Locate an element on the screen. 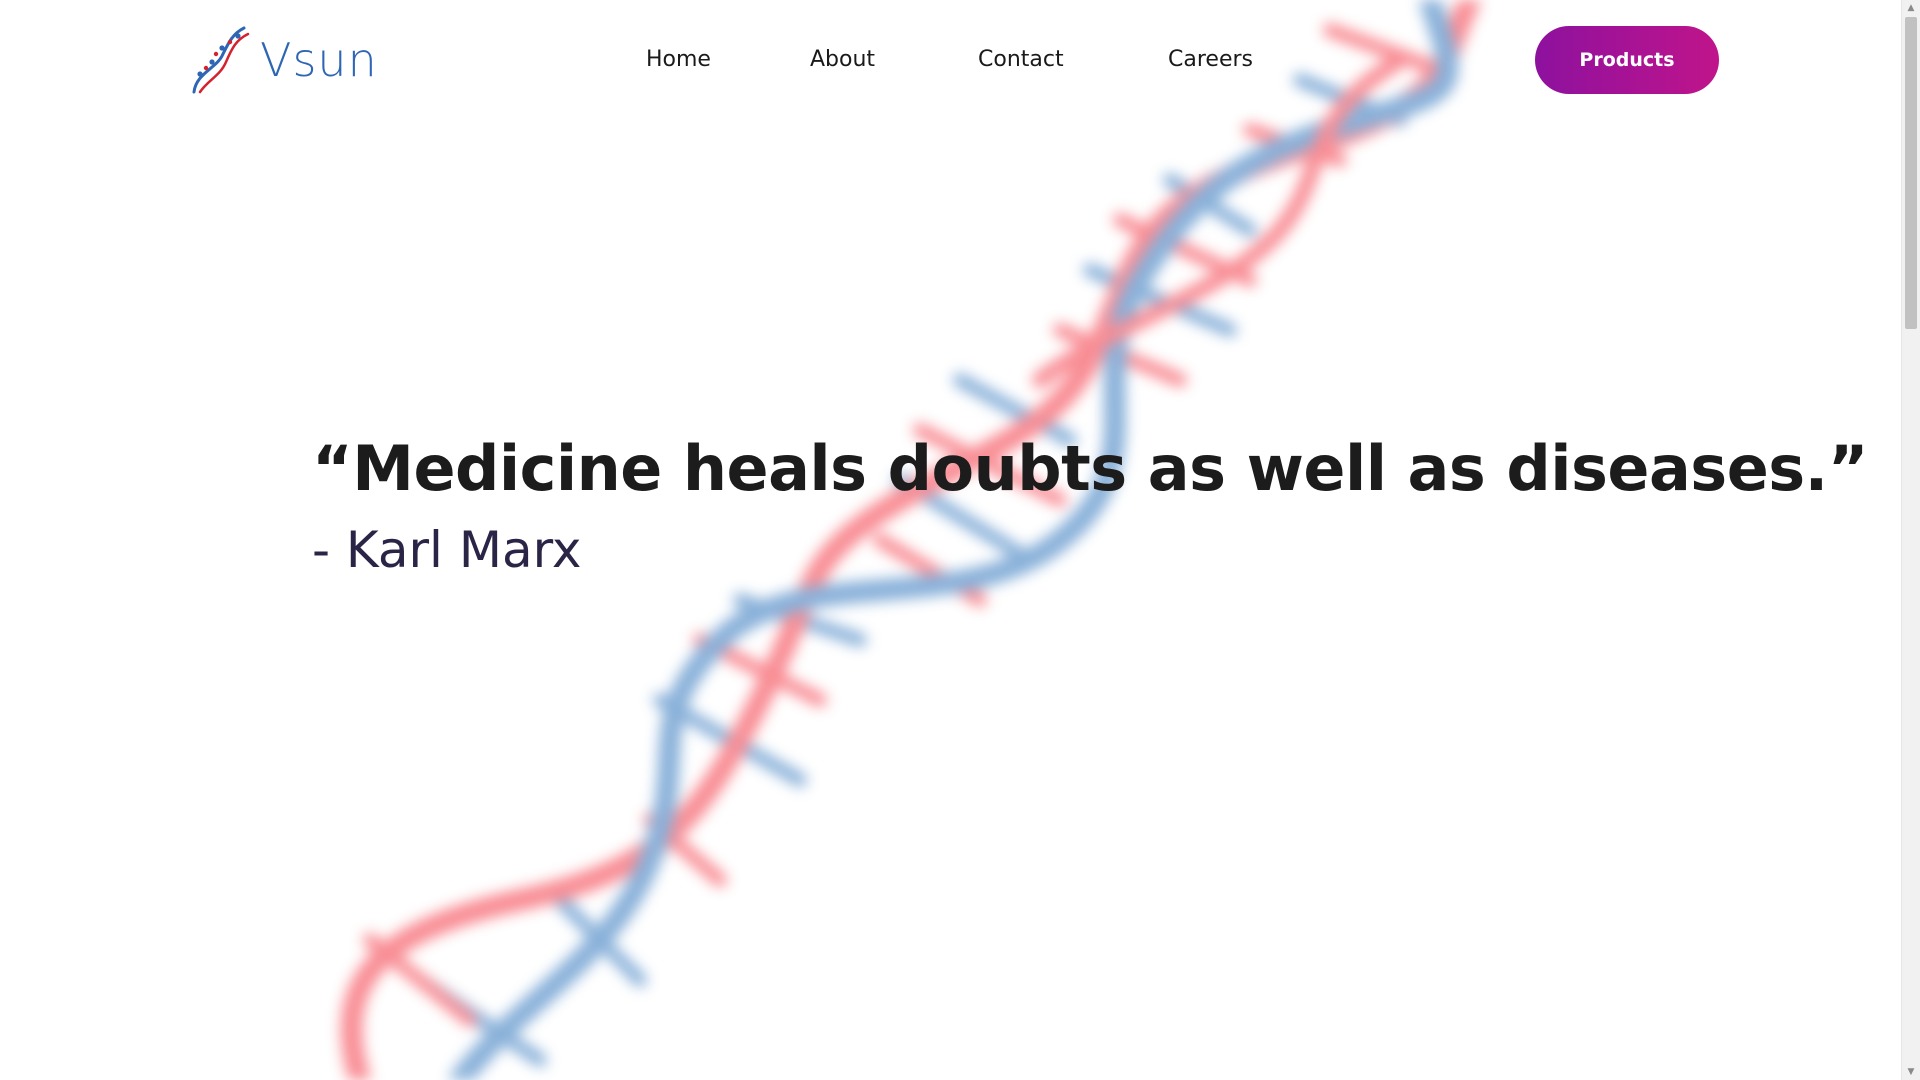 The image size is (1920, 1080). scrollbar-thumb is located at coordinates (1911, 173).